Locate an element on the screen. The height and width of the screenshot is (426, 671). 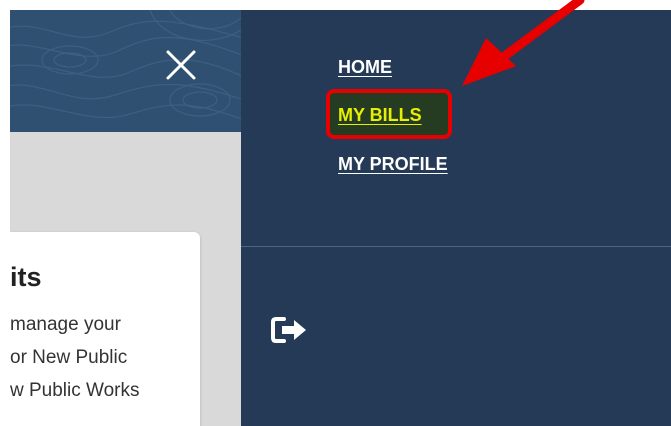
nav-link-my-profile: MY PROFILE is located at coordinates (393, 164).